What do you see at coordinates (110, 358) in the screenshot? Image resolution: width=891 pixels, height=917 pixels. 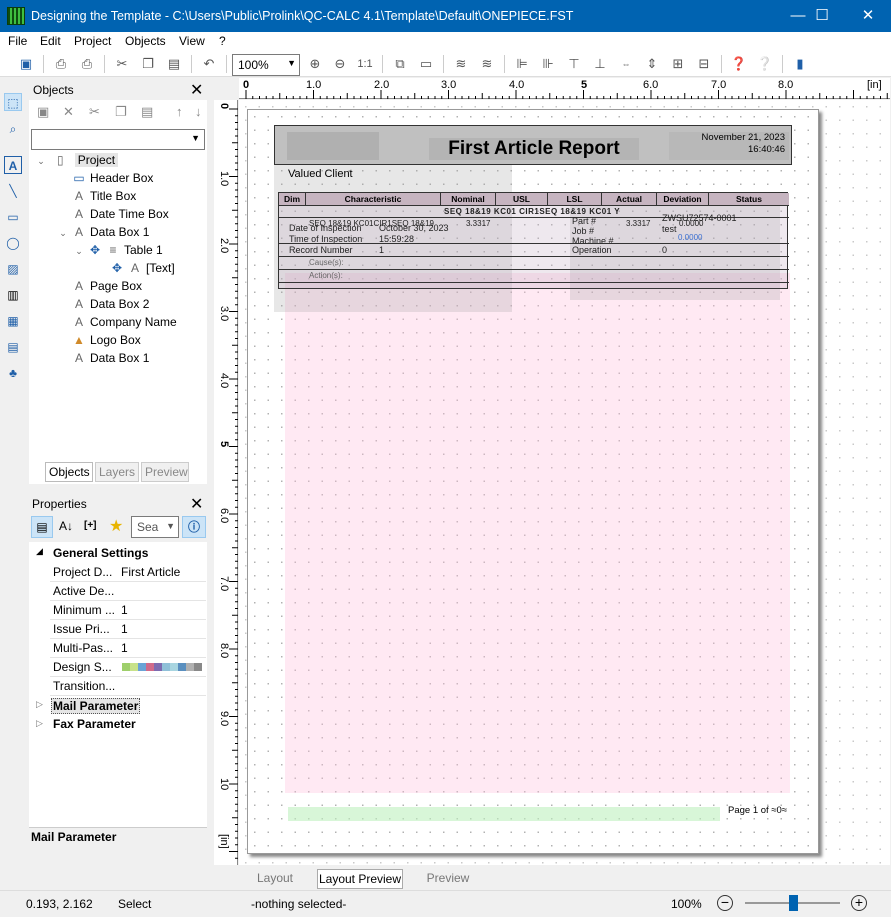 I see `tree-item-data-box-1b: A Data Box 1` at bounding box center [110, 358].